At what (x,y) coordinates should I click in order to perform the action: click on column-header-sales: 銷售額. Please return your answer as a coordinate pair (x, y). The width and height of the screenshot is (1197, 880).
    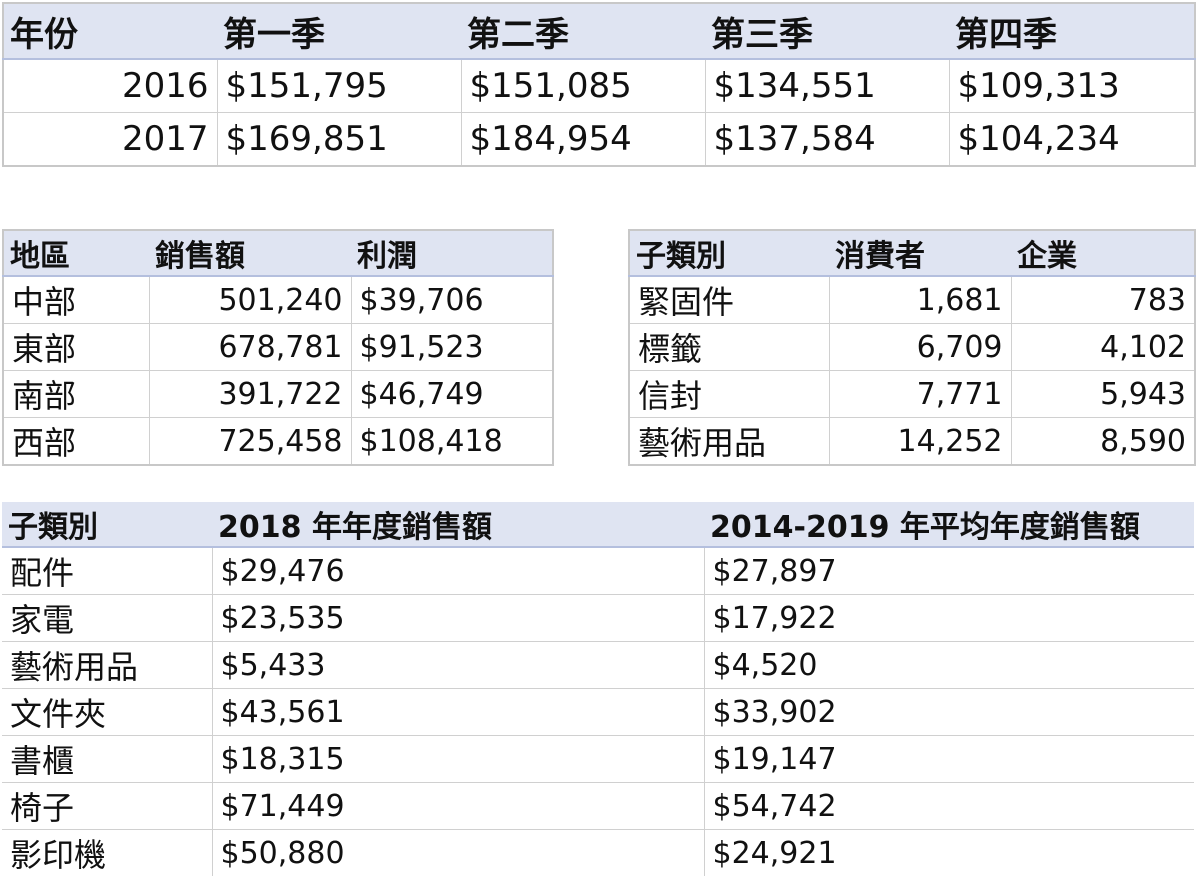
    Looking at the image, I should click on (250, 253).